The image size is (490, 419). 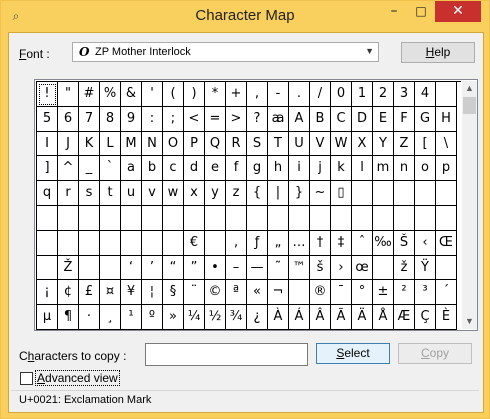 I want to click on character-cell: Ã, so click(x=341, y=317).